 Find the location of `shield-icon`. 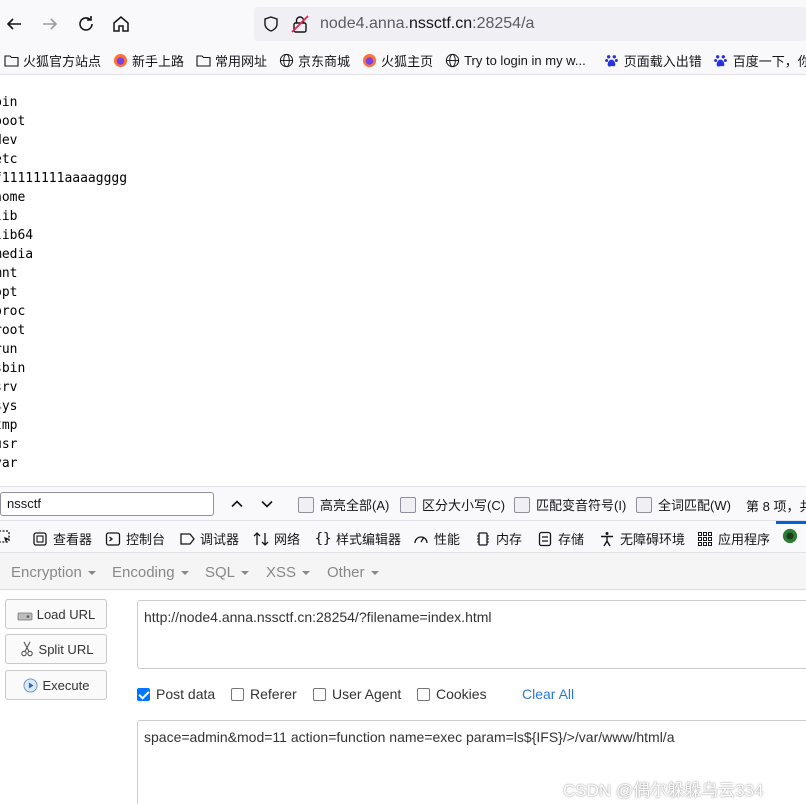

shield-icon is located at coordinates (271, 24).